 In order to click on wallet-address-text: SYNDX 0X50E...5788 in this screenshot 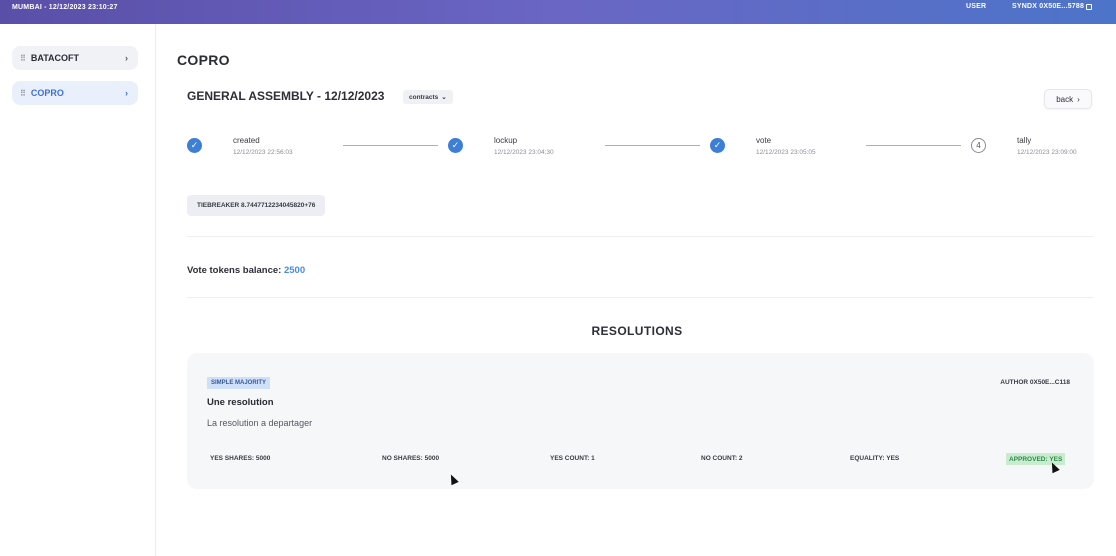, I will do `click(1048, 6)`.